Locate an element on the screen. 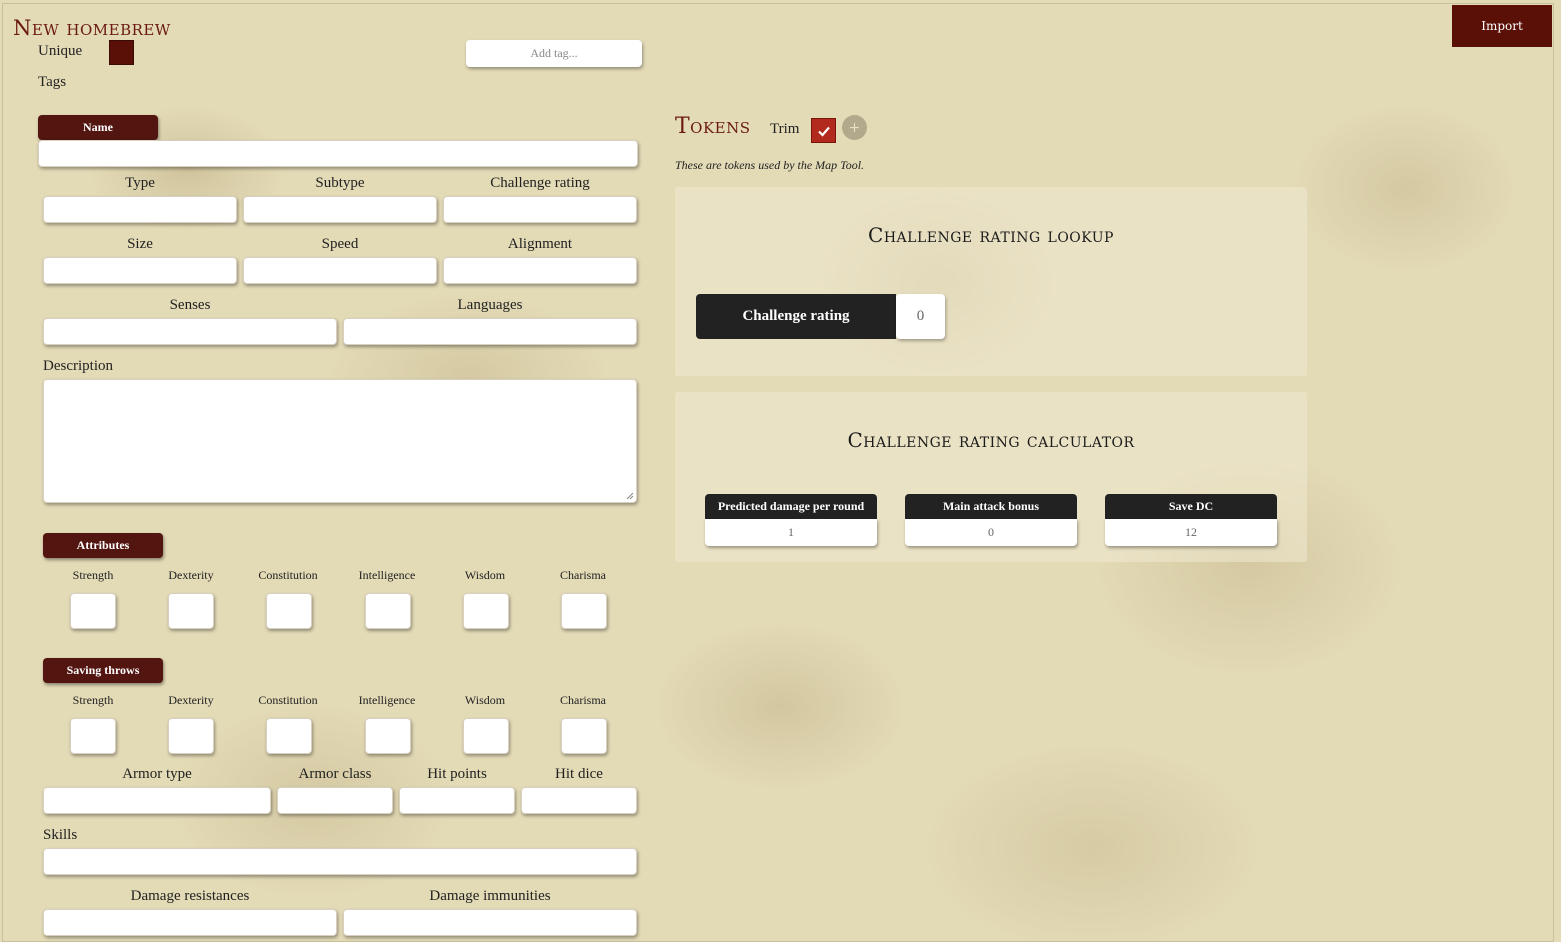 This screenshot has height=942, width=1561. saving-throws-pill-label: Saving throws is located at coordinates (103, 670).